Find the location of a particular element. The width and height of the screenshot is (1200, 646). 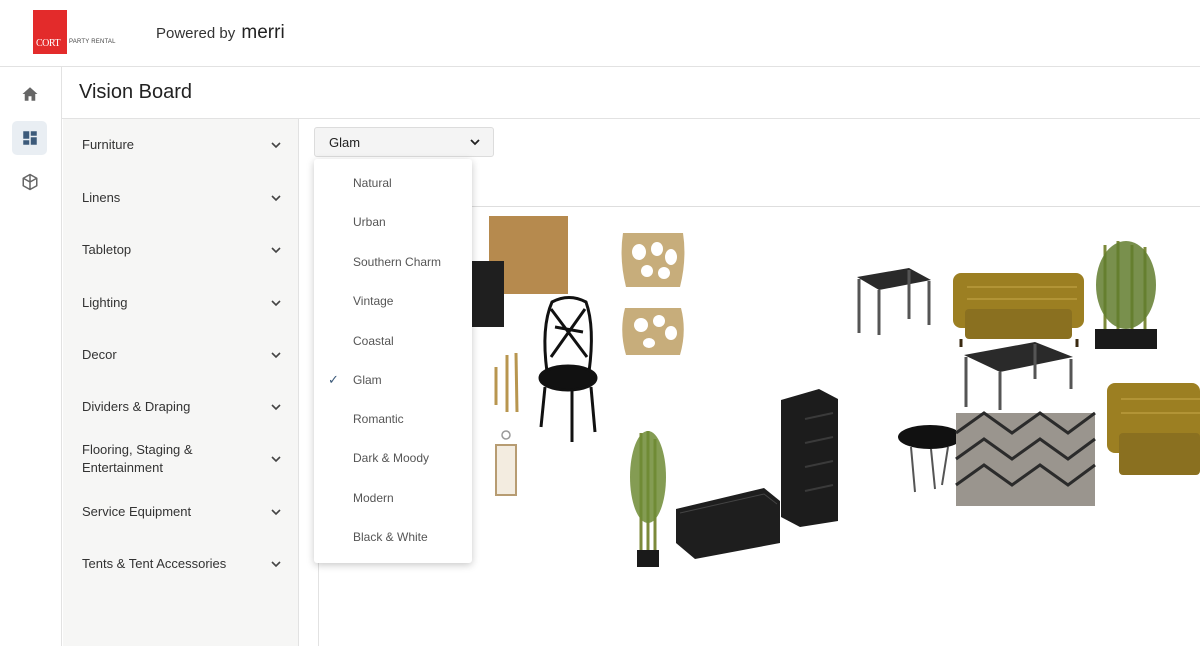

option-label: Urban is located at coordinates (369, 221).